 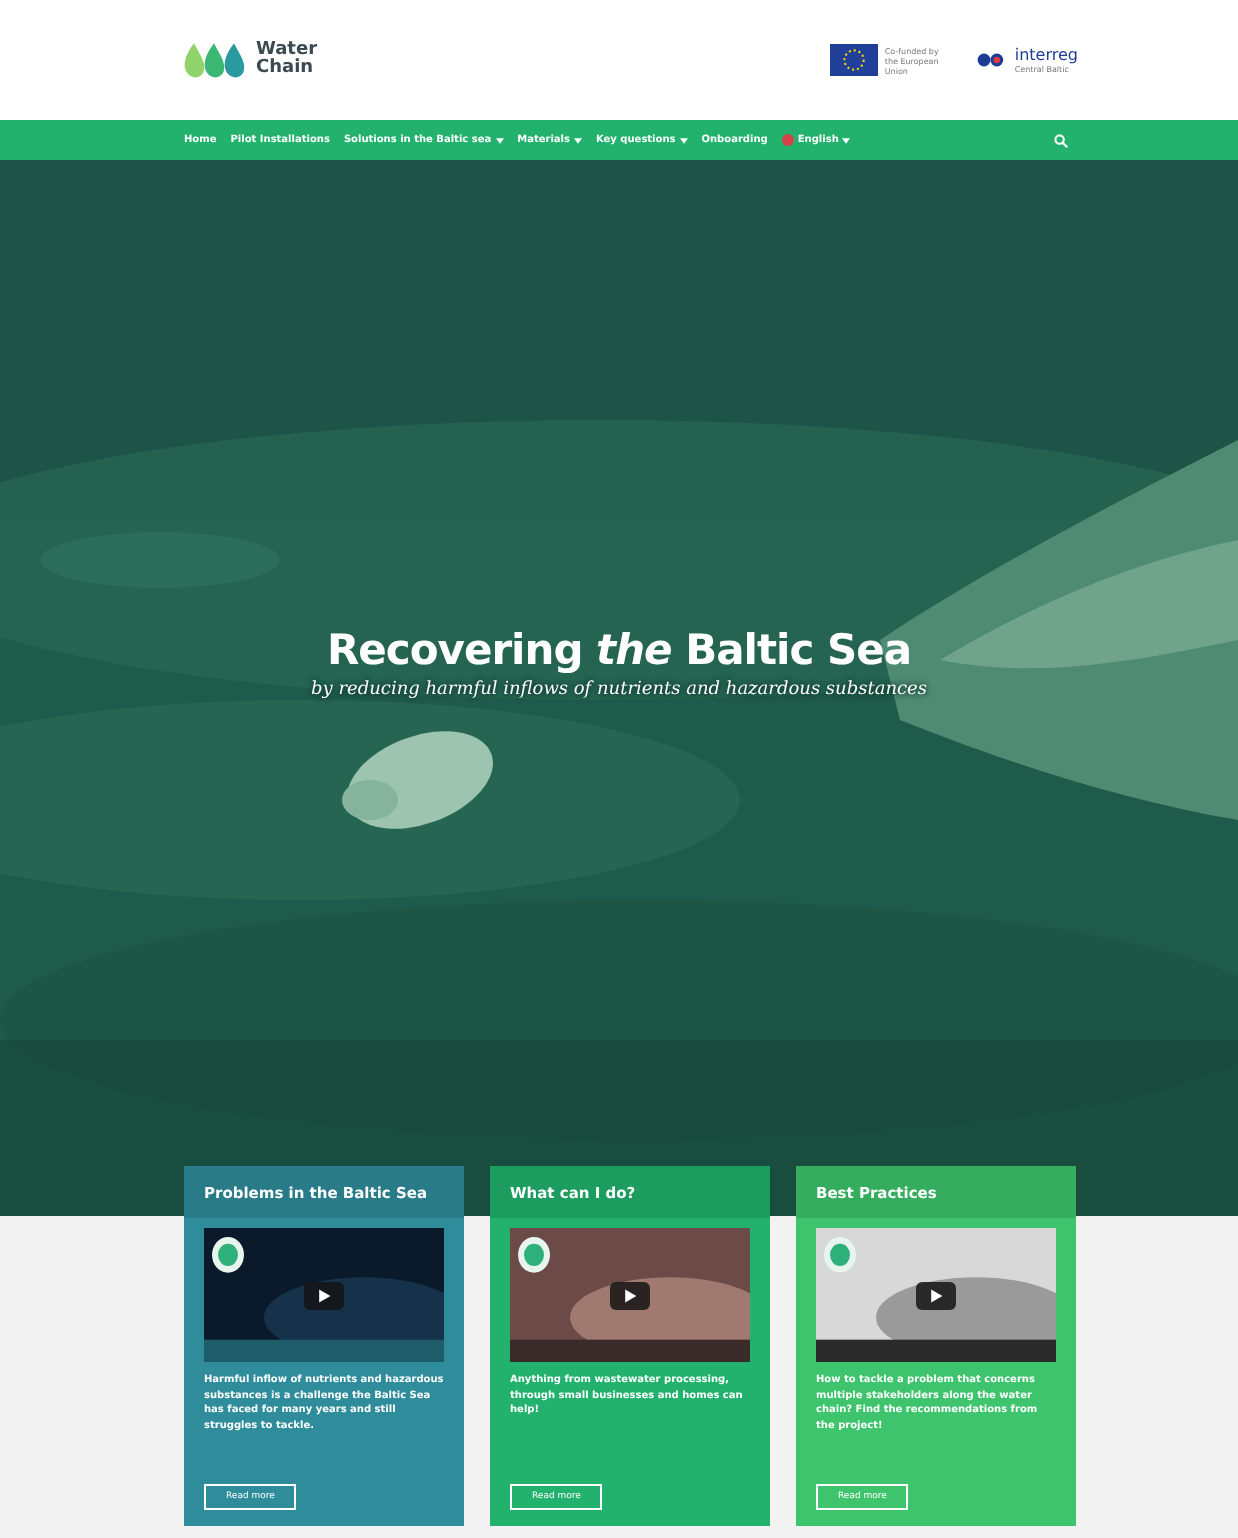 I want to click on flag-icon, so click(x=787, y=140).